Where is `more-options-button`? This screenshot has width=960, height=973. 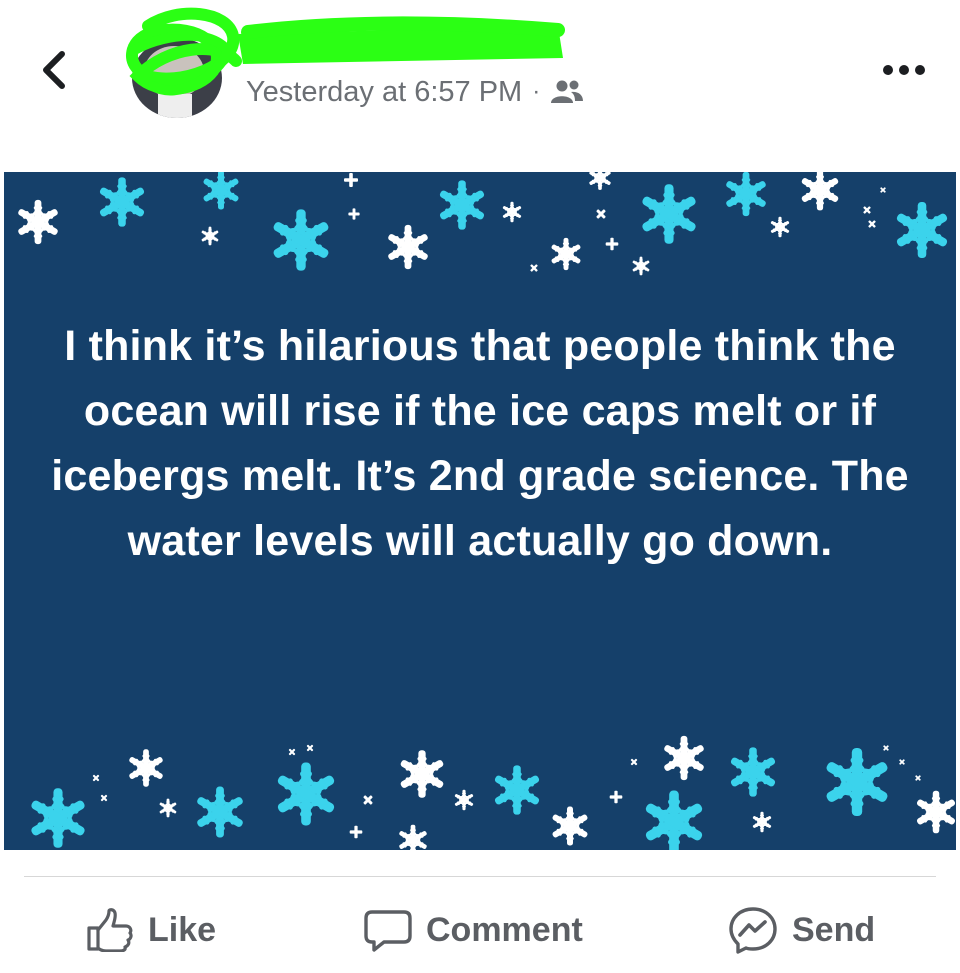
more-options-button is located at coordinates (906, 70).